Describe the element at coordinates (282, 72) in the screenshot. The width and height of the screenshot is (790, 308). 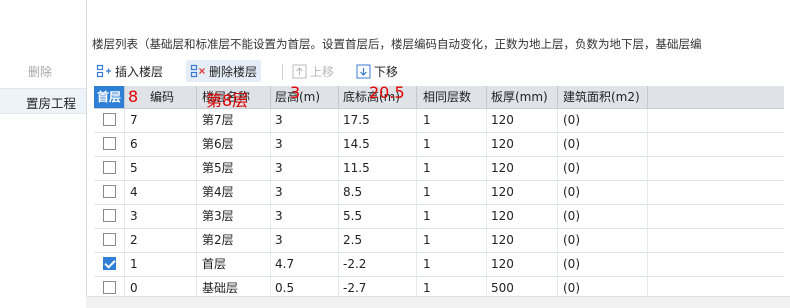
I see `toolbar-separator` at that location.